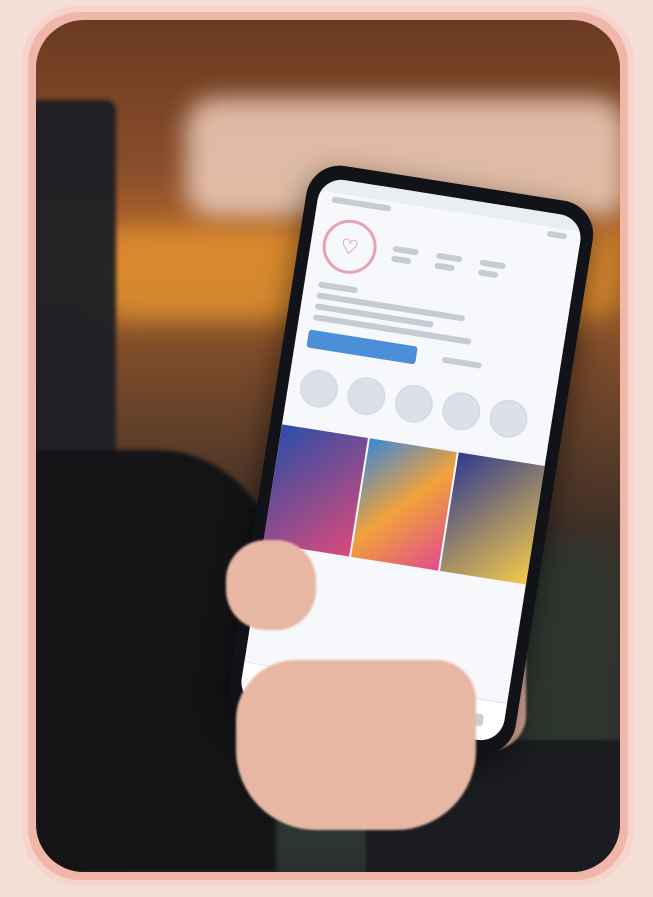  I want to click on profile-stats, so click(448, 262).